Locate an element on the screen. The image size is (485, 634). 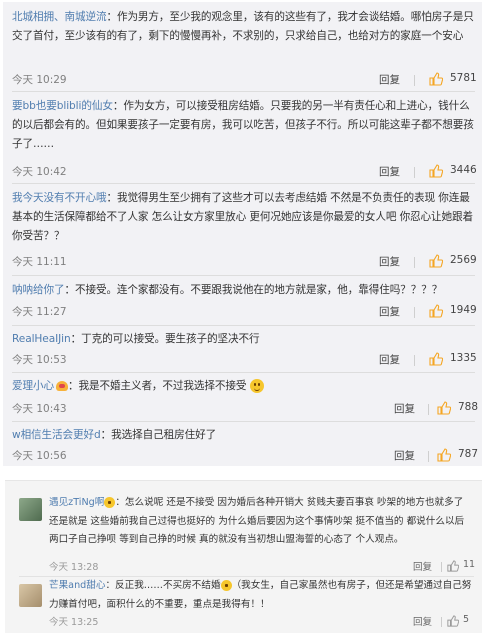
laugh-emoji-icon is located at coordinates (226, 585).